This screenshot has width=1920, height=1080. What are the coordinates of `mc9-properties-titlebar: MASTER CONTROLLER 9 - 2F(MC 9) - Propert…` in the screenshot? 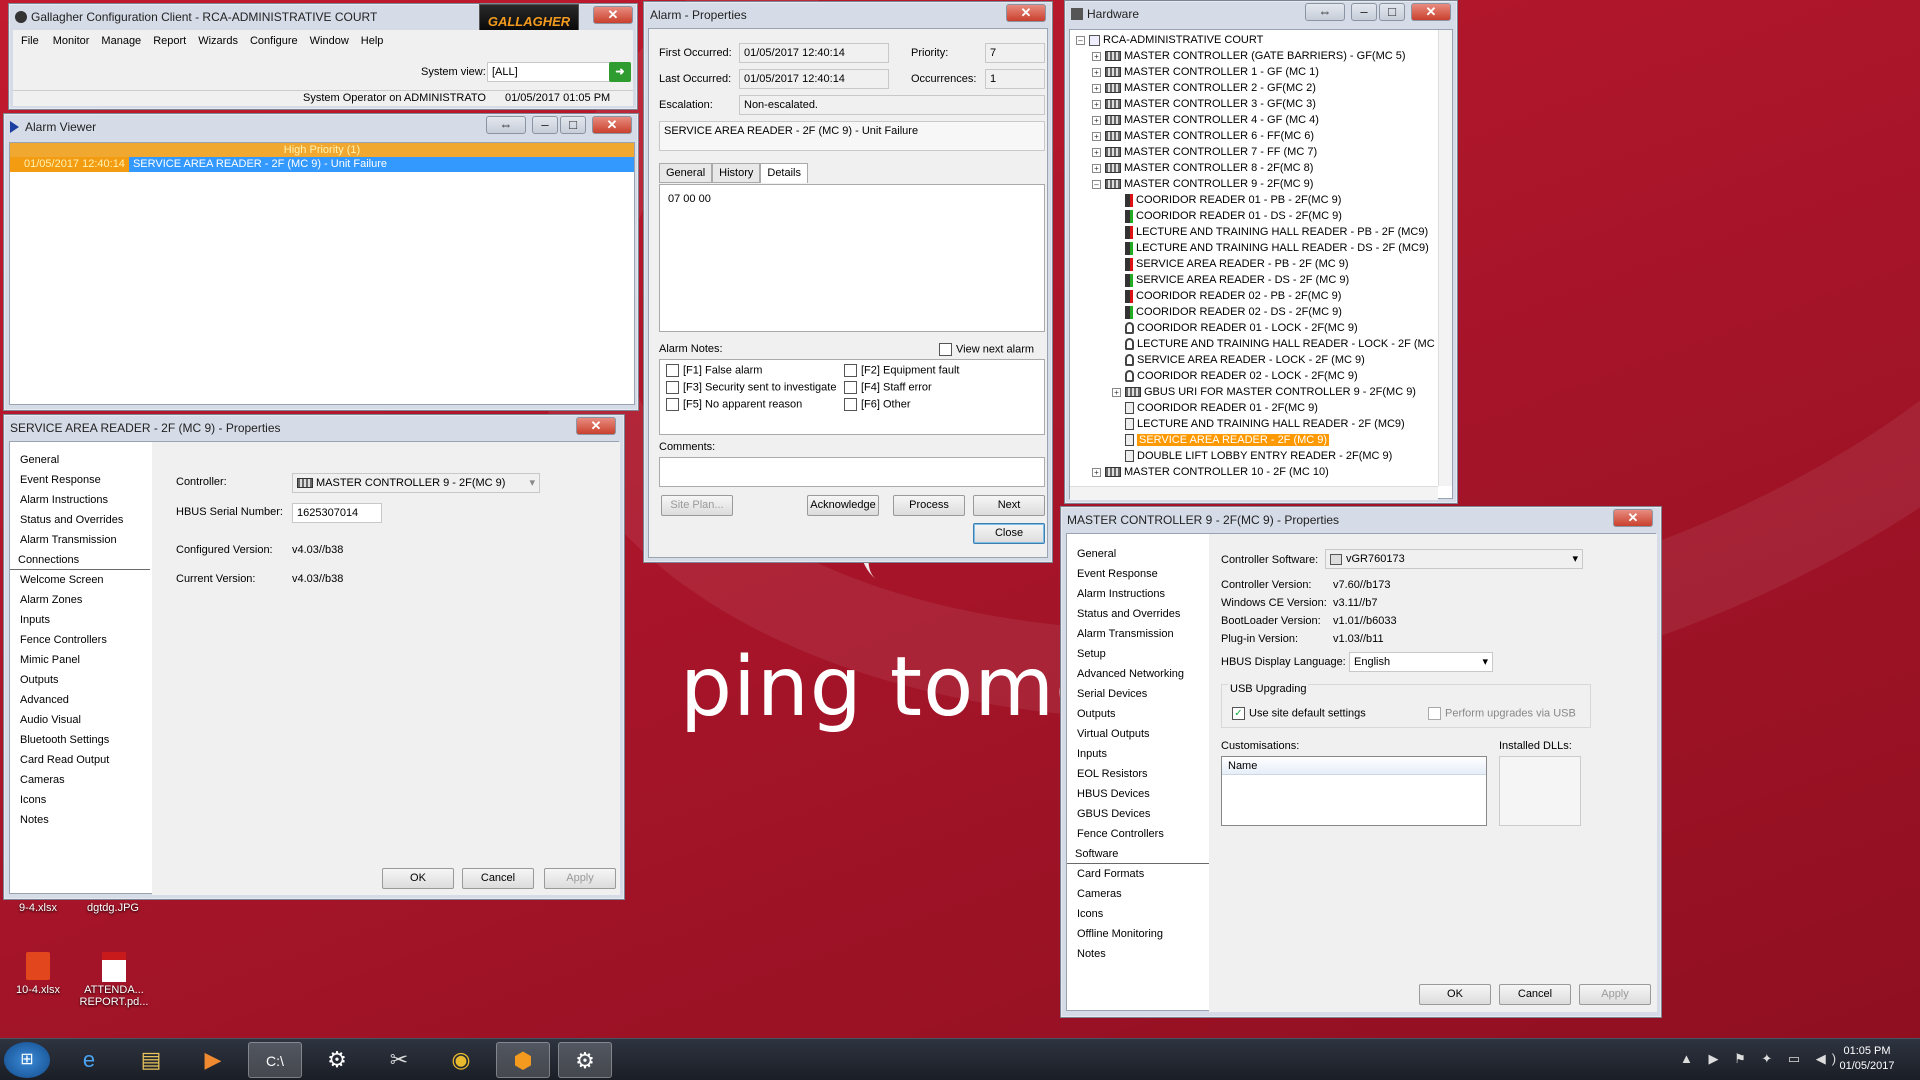 It's located at (1361, 520).